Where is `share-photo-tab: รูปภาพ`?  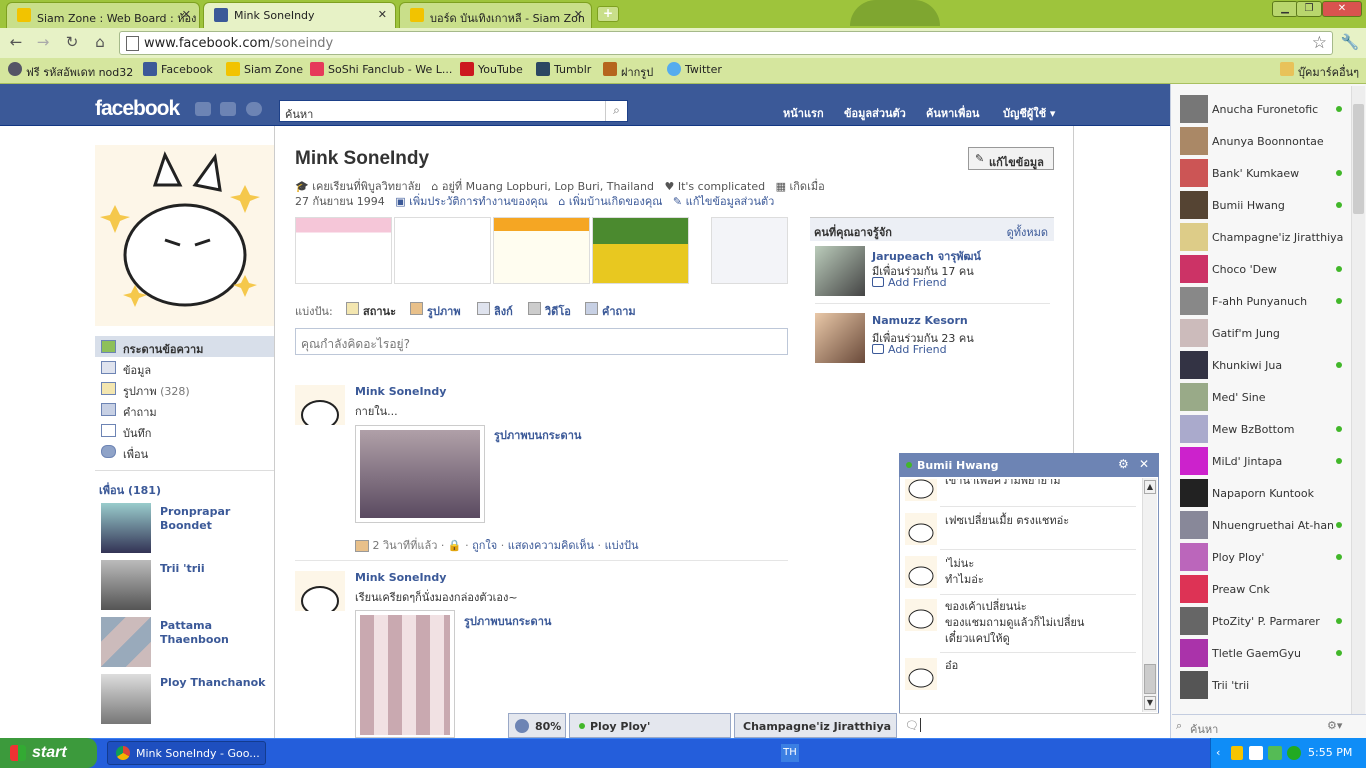 share-photo-tab: รูปภาพ is located at coordinates (435, 311).